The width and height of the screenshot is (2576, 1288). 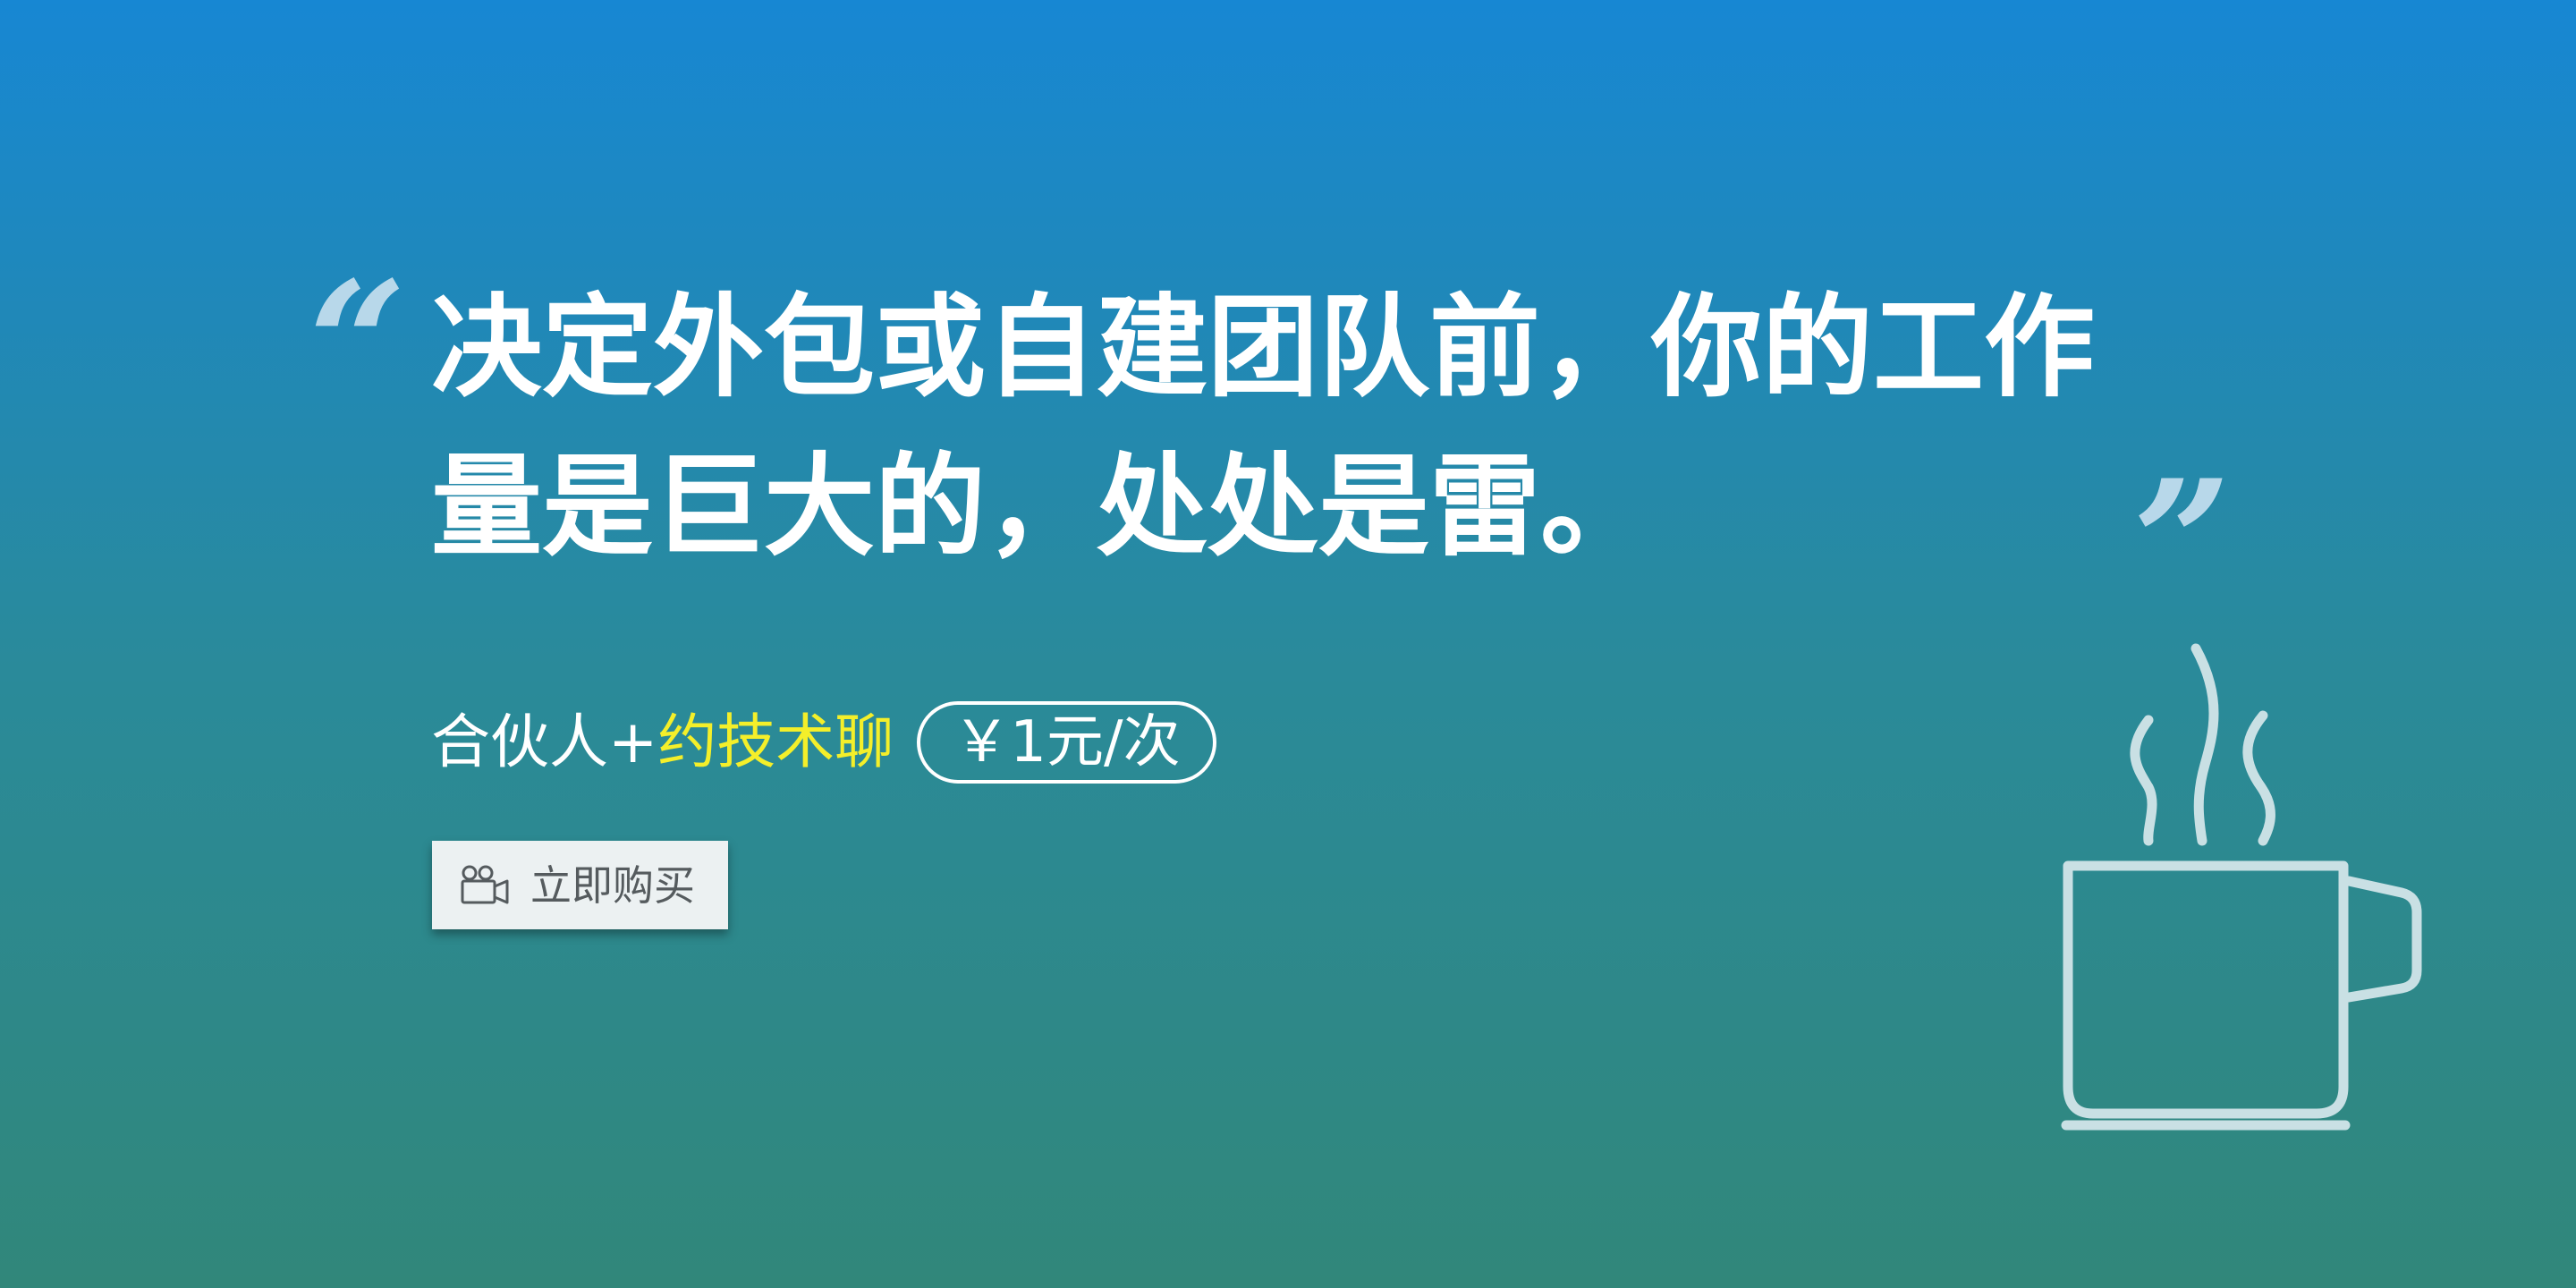 I want to click on headline-line-2: 量是巨大的，处处是雷。, so click(x=1041, y=507).